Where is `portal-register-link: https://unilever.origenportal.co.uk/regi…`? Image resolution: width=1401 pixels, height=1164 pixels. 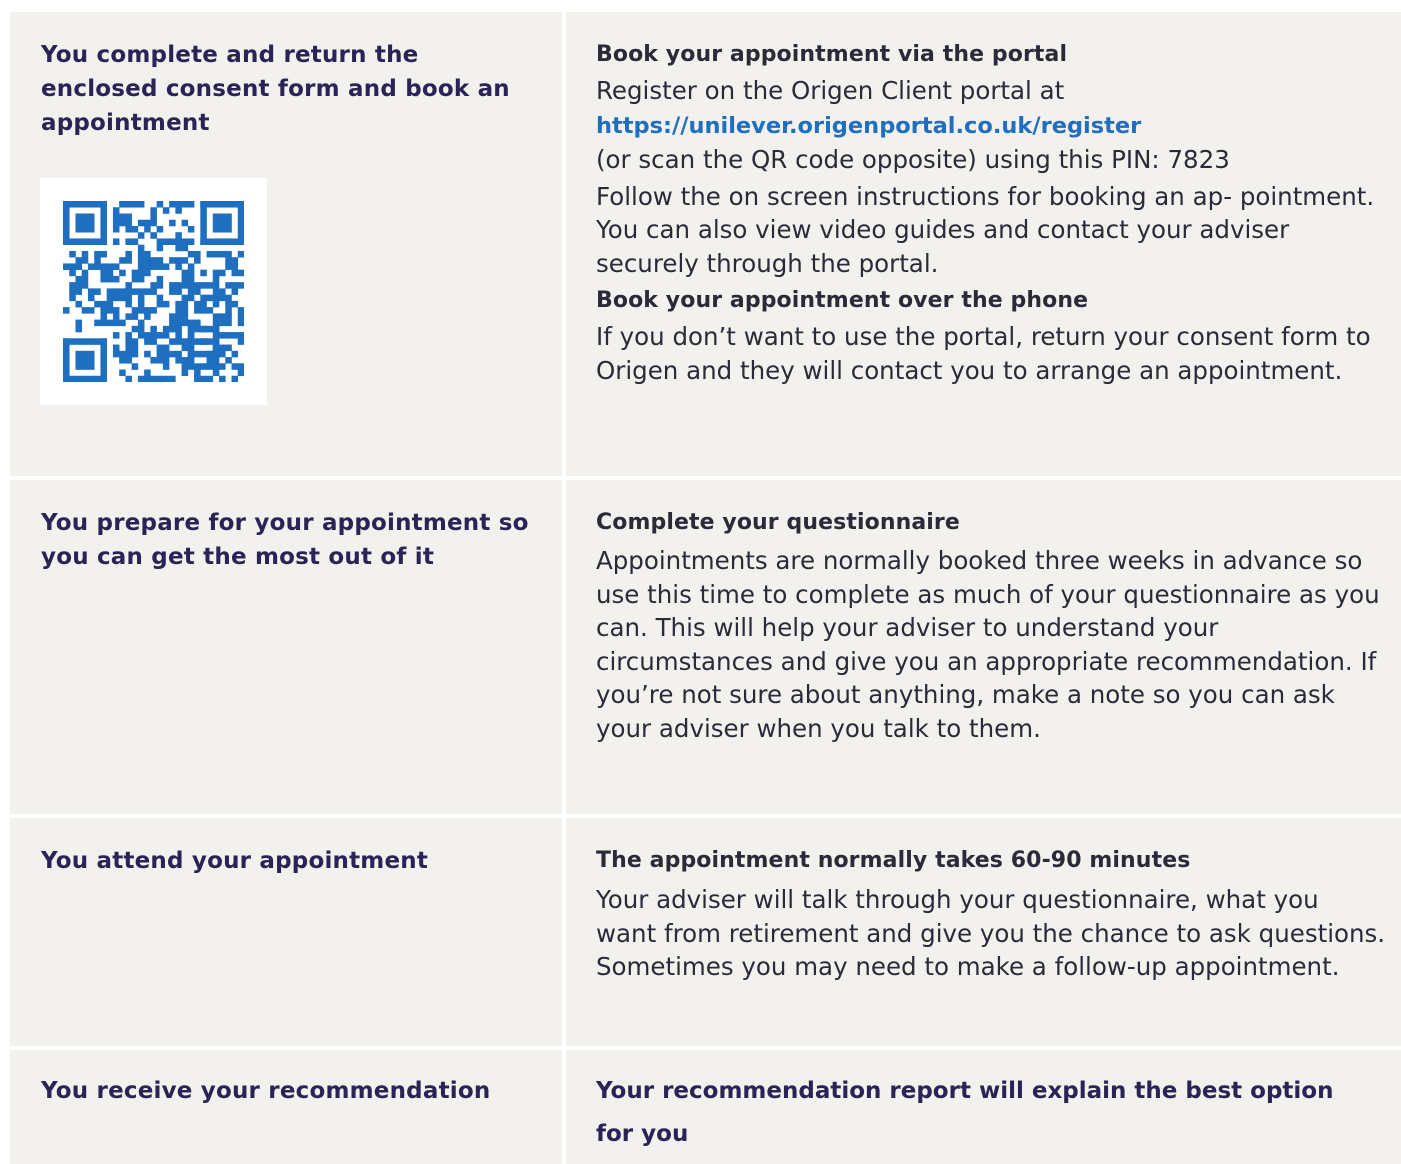
portal-register-link: https://unilever.origenportal.co.uk/regi… is located at coordinates (868, 126).